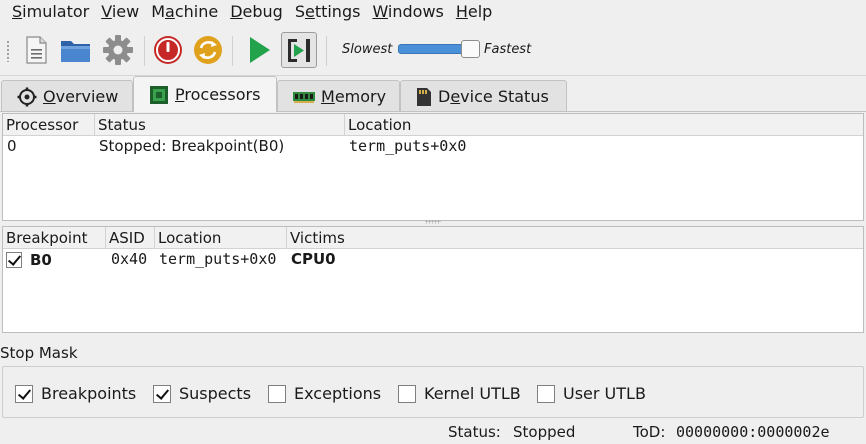 The image size is (866, 444). I want to click on stop-mask-exceptions: Exceptions, so click(324, 393).